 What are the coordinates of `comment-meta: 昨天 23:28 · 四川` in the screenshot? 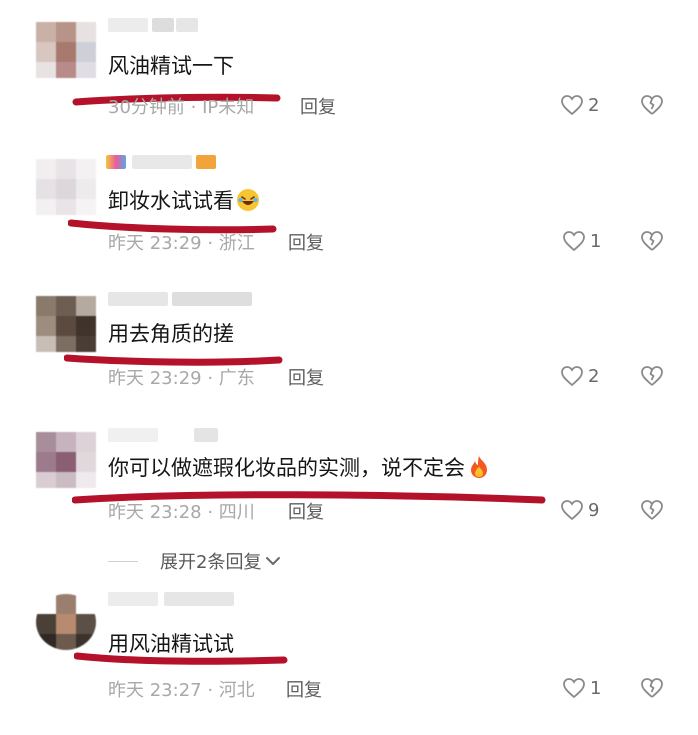 It's located at (181, 512).